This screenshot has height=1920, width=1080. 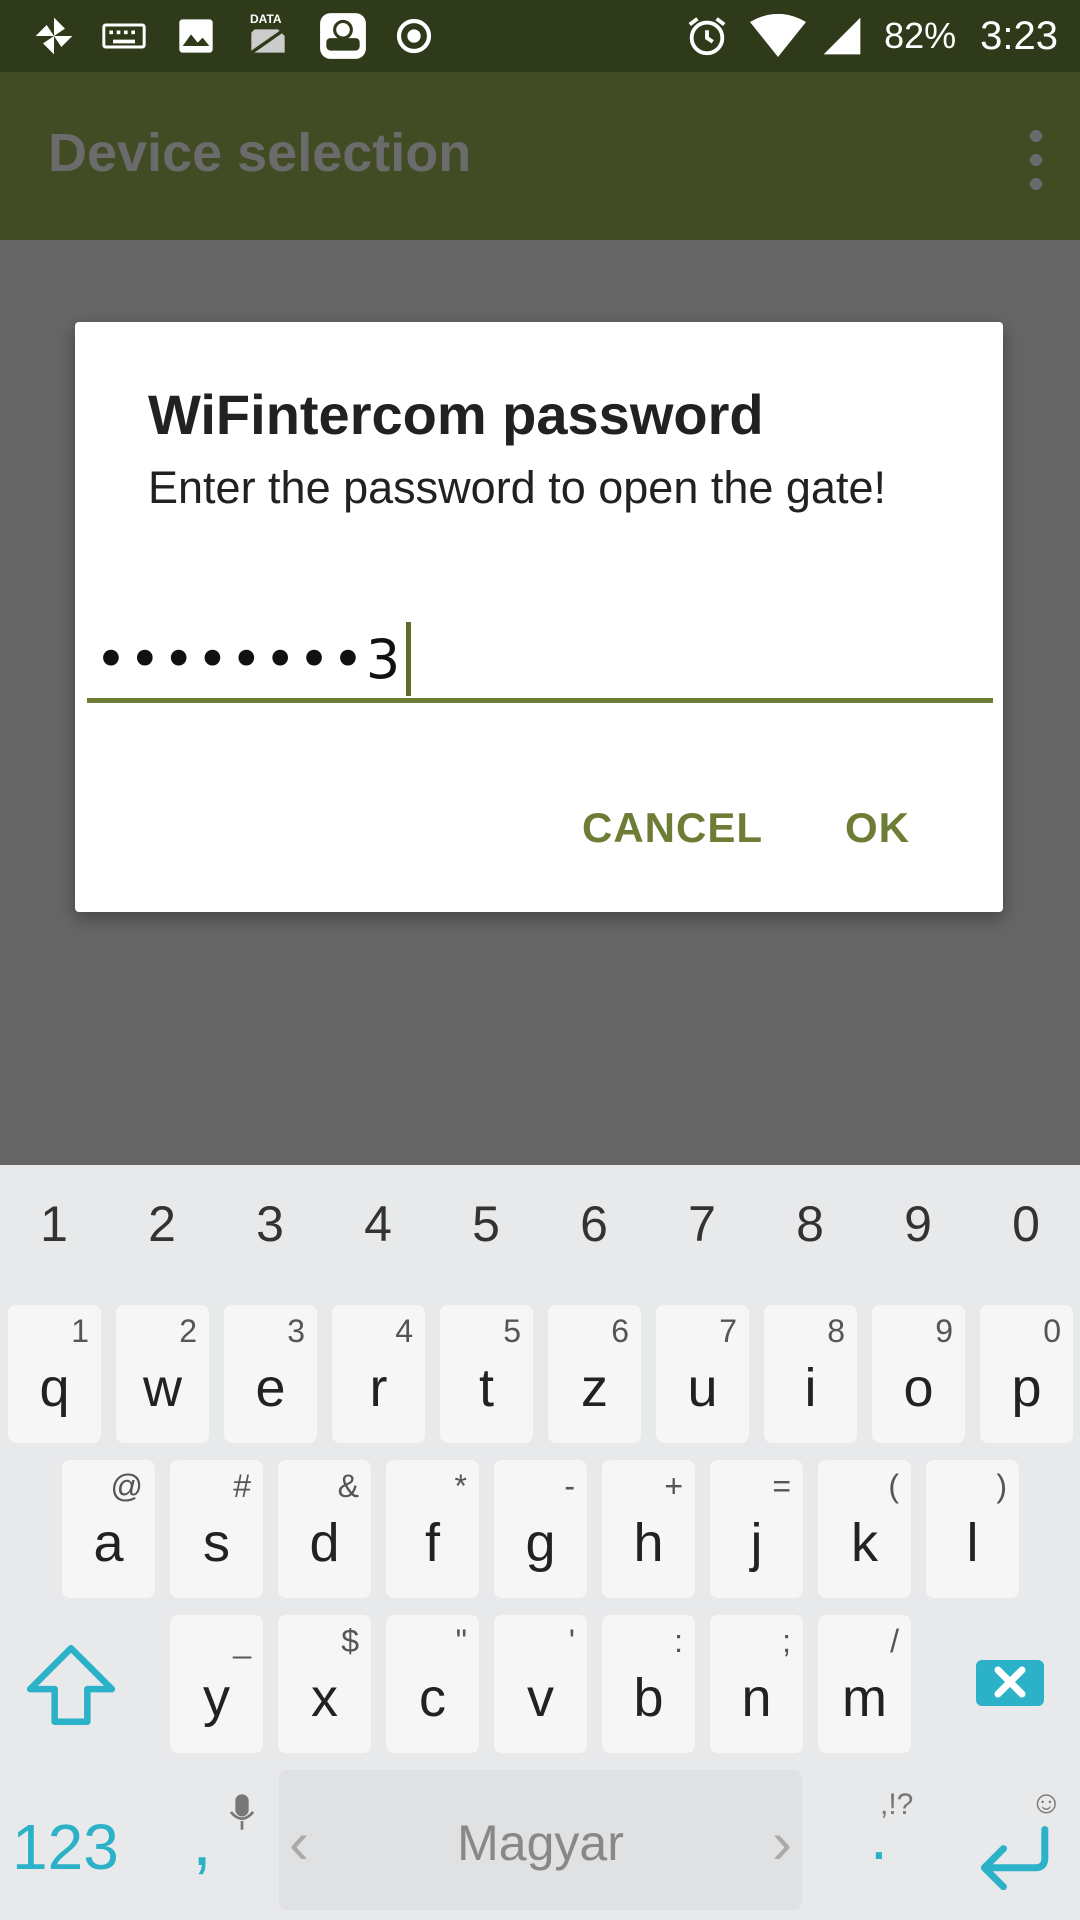 I want to click on shift-arrow-icon, so click(x=71, y=1685).